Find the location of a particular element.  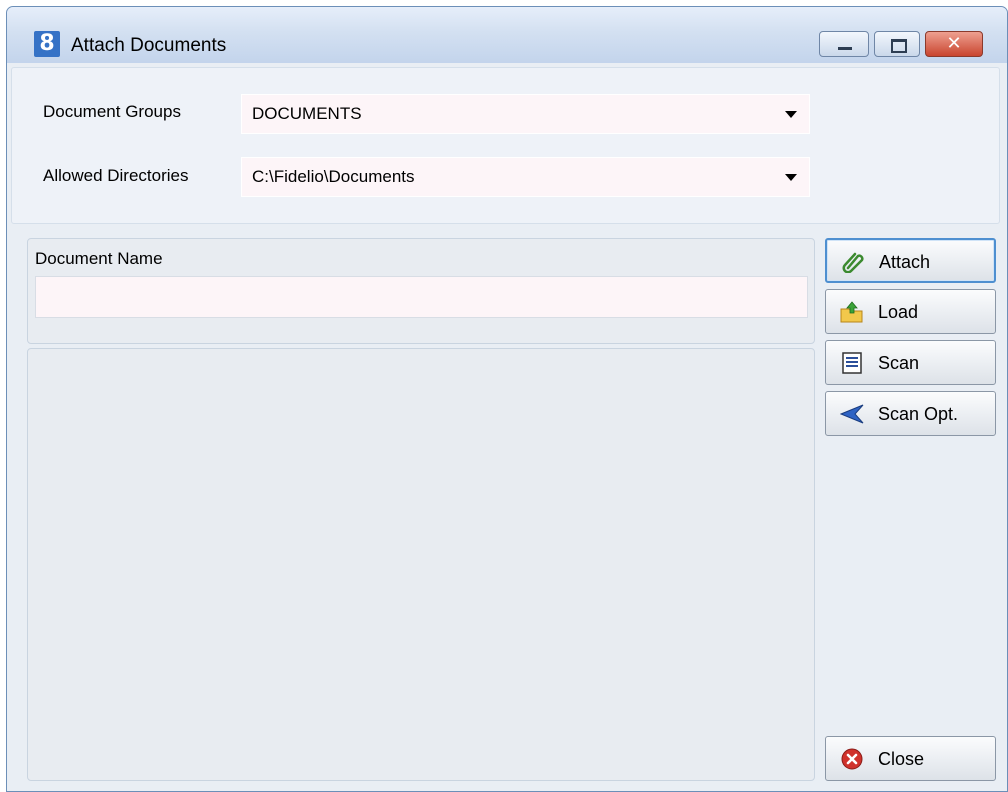

document-name-panel: Document Name is located at coordinates (421, 291).